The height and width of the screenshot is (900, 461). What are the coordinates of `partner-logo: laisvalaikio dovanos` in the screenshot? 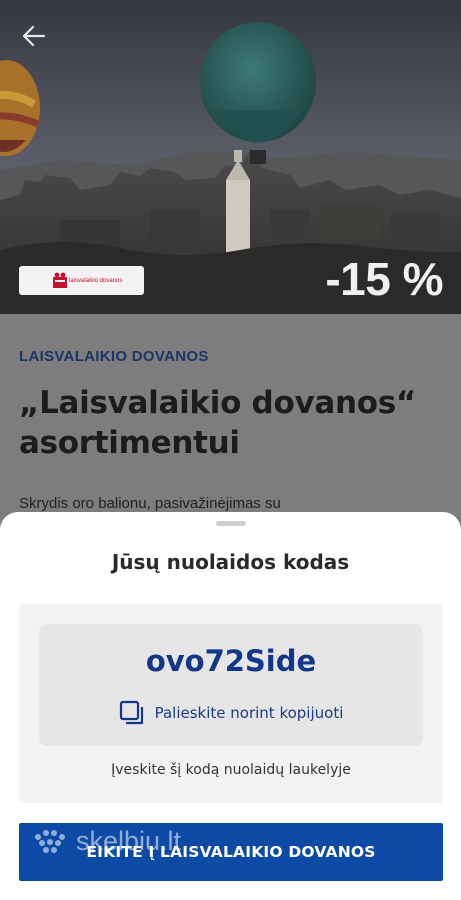 It's located at (81, 280).